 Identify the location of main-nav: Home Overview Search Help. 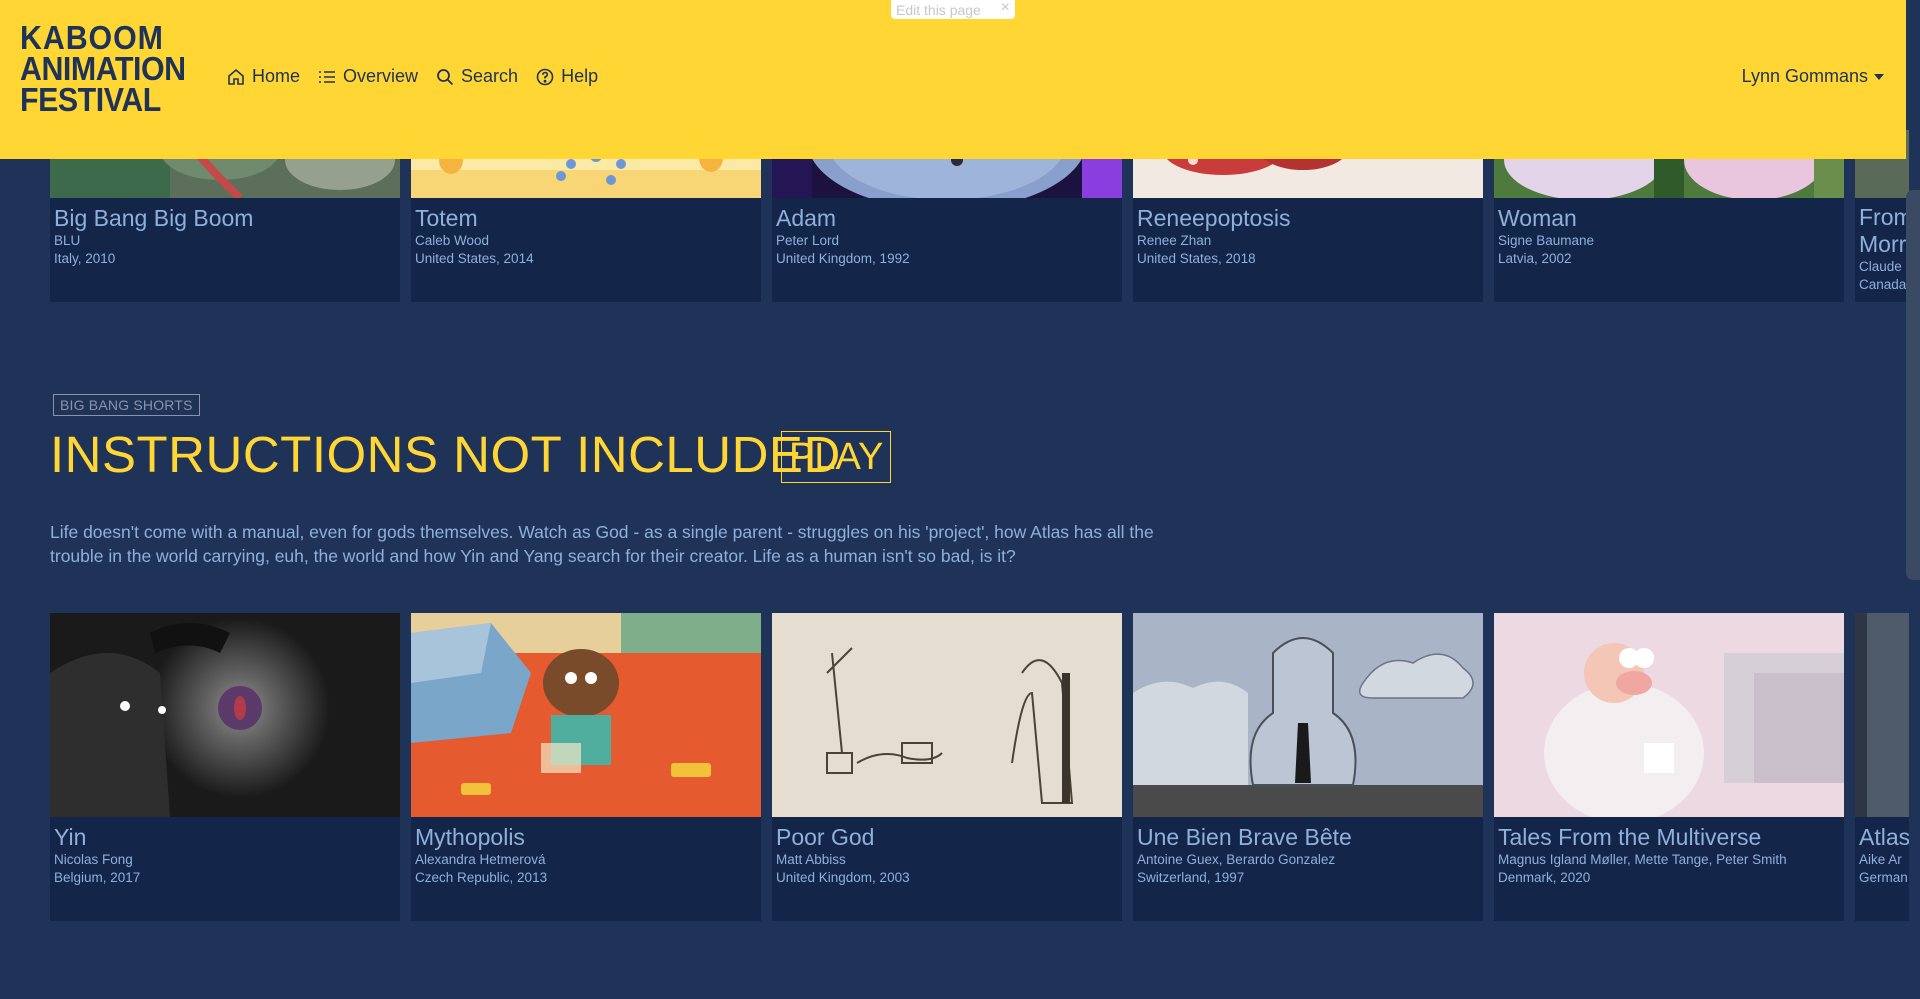
(412, 76).